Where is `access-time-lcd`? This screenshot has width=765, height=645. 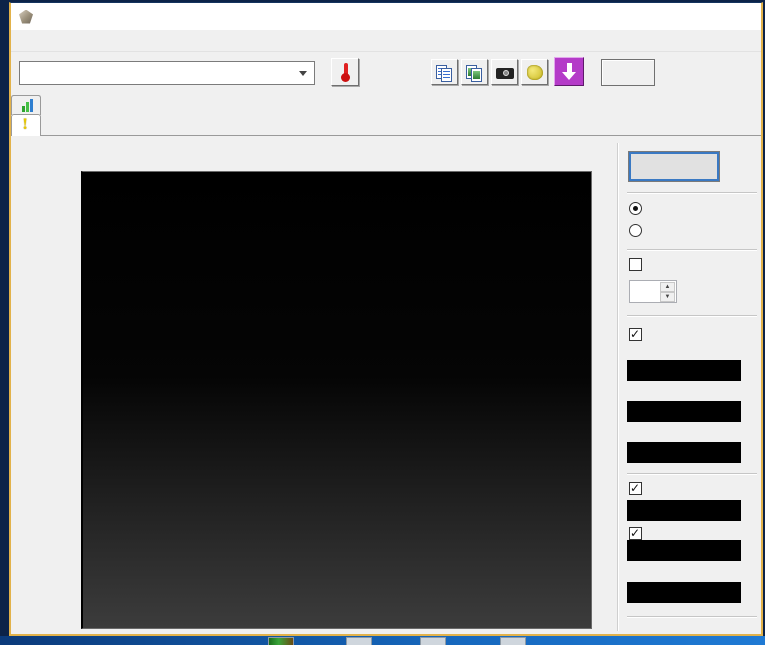 access-time-lcd is located at coordinates (684, 510).